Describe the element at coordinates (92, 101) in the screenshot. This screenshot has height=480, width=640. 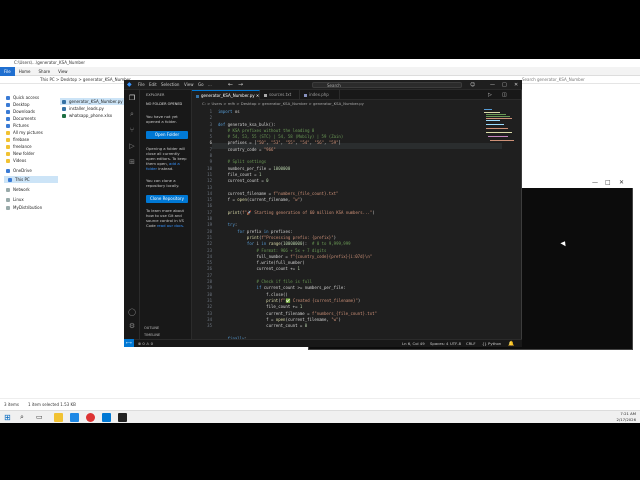
I see `file-item: generator_KSA_Number.py` at that location.